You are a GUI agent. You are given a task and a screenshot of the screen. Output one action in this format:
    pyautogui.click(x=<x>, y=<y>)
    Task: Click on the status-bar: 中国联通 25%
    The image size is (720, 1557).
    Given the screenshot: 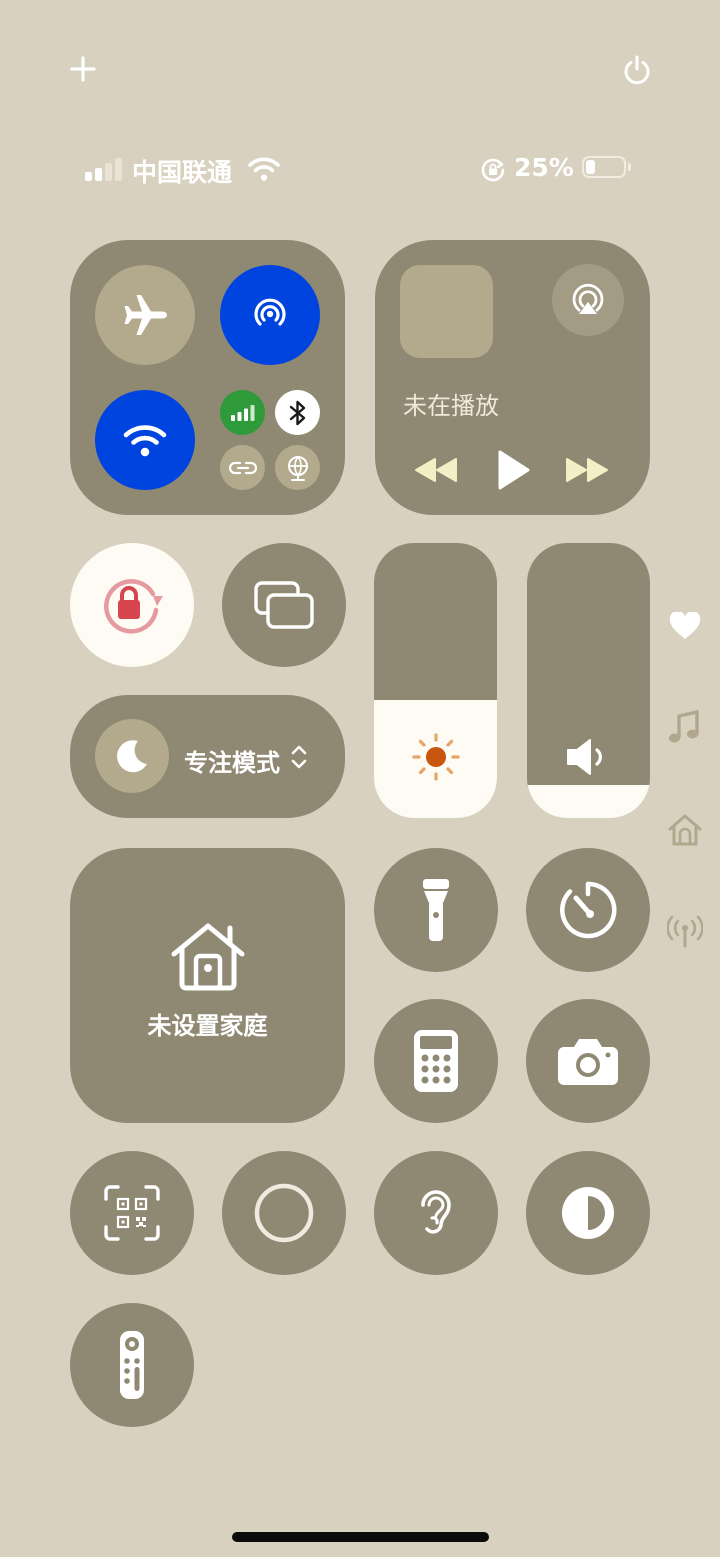 What is the action you would take?
    pyautogui.click(x=364, y=170)
    